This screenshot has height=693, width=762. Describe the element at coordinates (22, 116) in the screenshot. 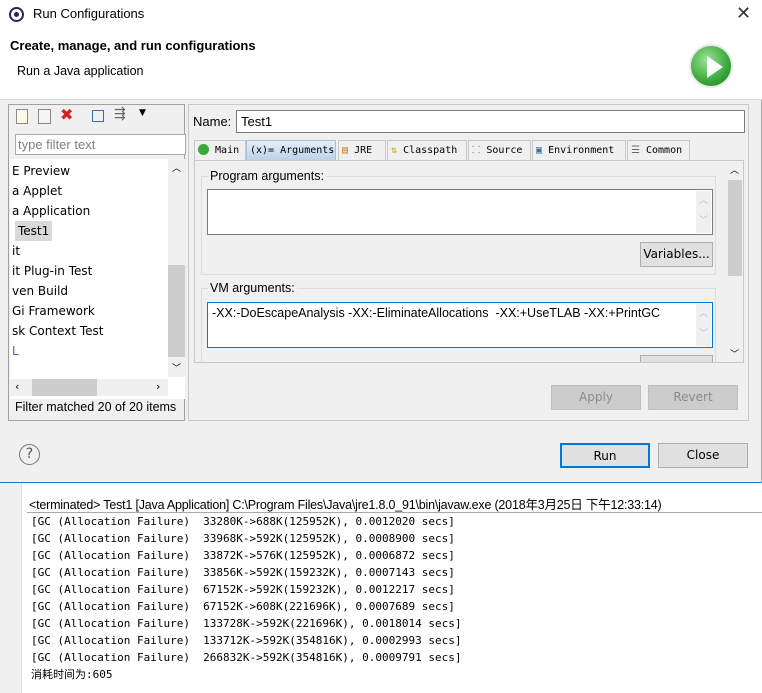

I see `new-config-icon` at that location.